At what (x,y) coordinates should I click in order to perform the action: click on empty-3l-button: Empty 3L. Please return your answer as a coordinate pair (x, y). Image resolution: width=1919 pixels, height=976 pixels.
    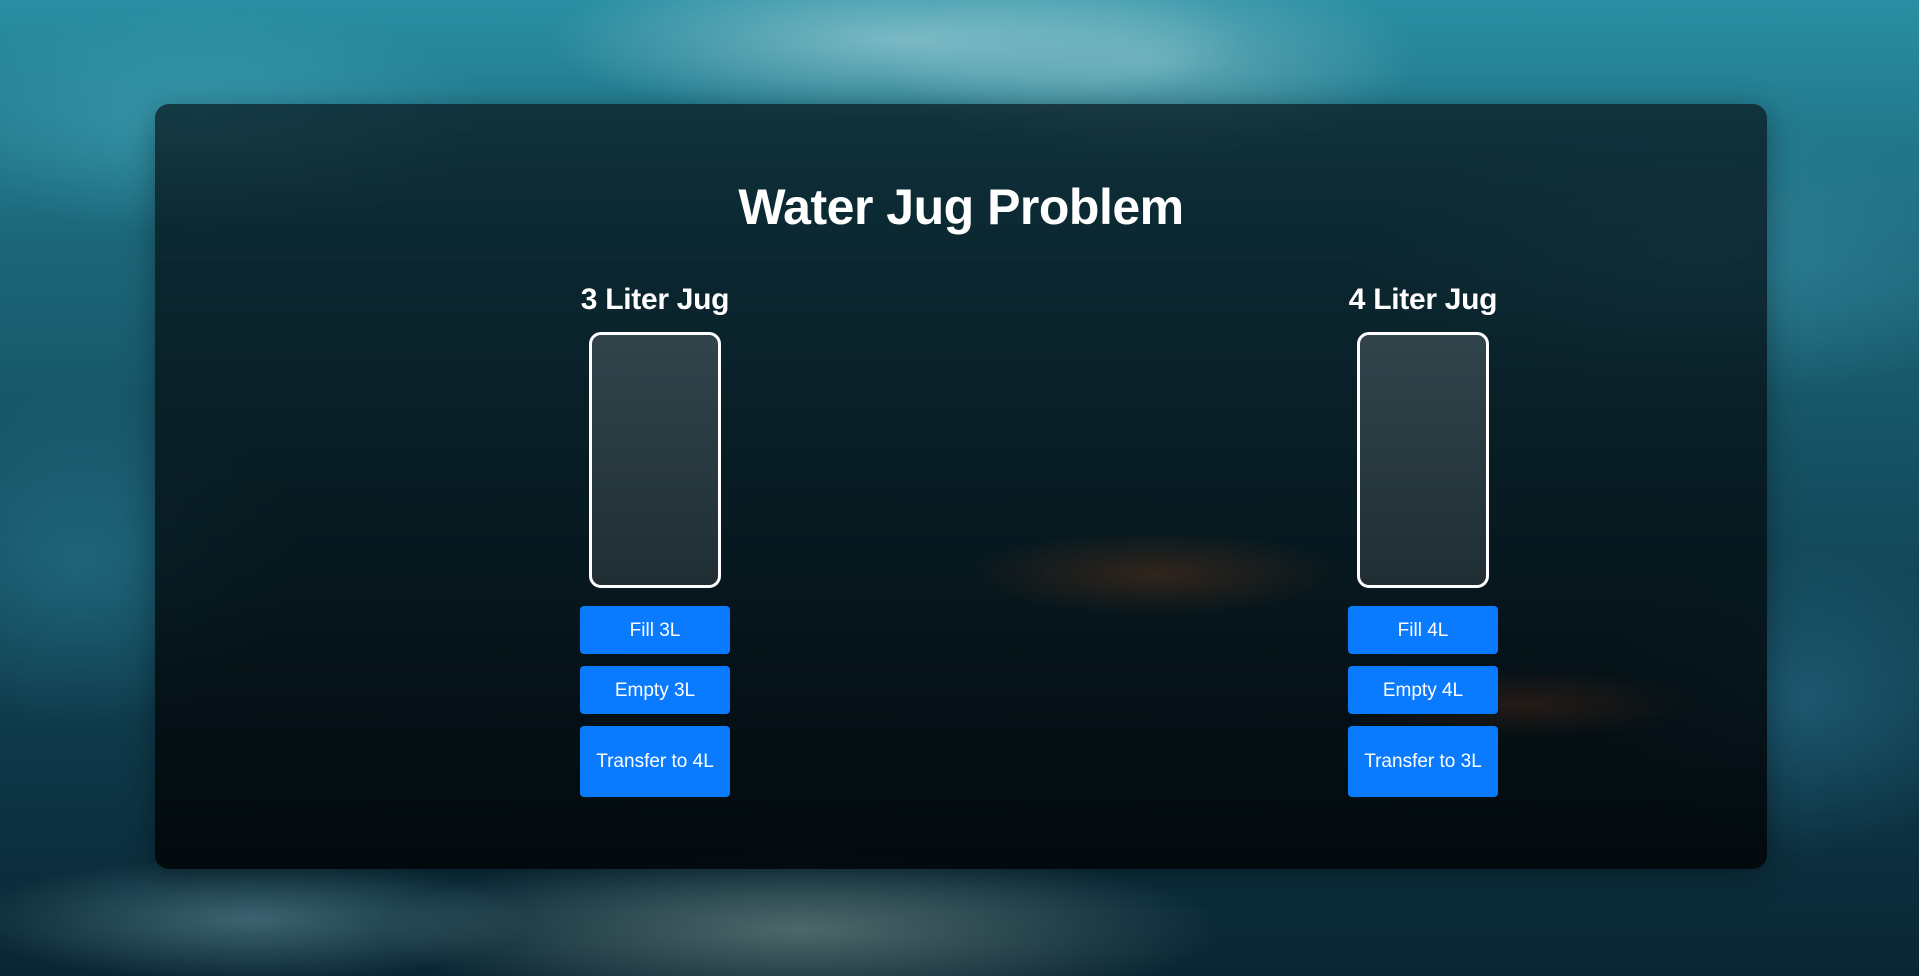
    Looking at the image, I should click on (655, 690).